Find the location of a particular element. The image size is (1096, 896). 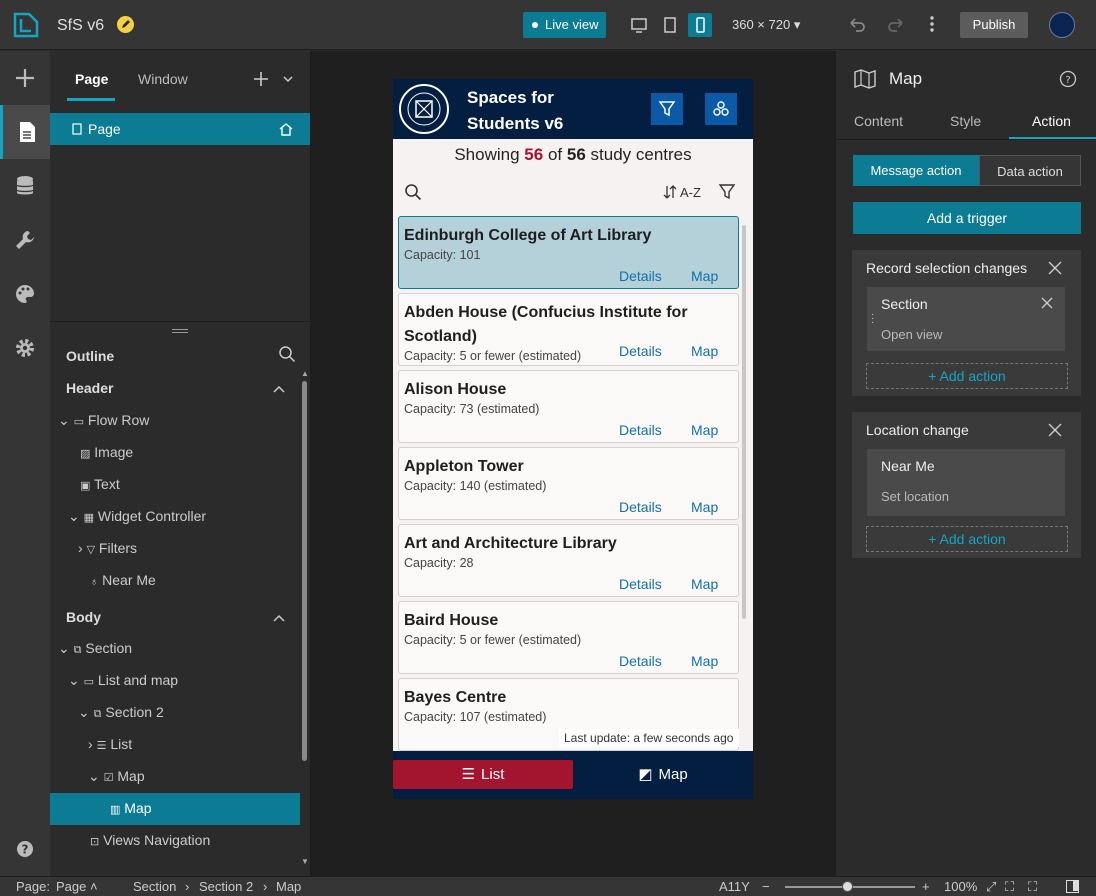

a11y-button: A11Y is located at coordinates (734, 886).